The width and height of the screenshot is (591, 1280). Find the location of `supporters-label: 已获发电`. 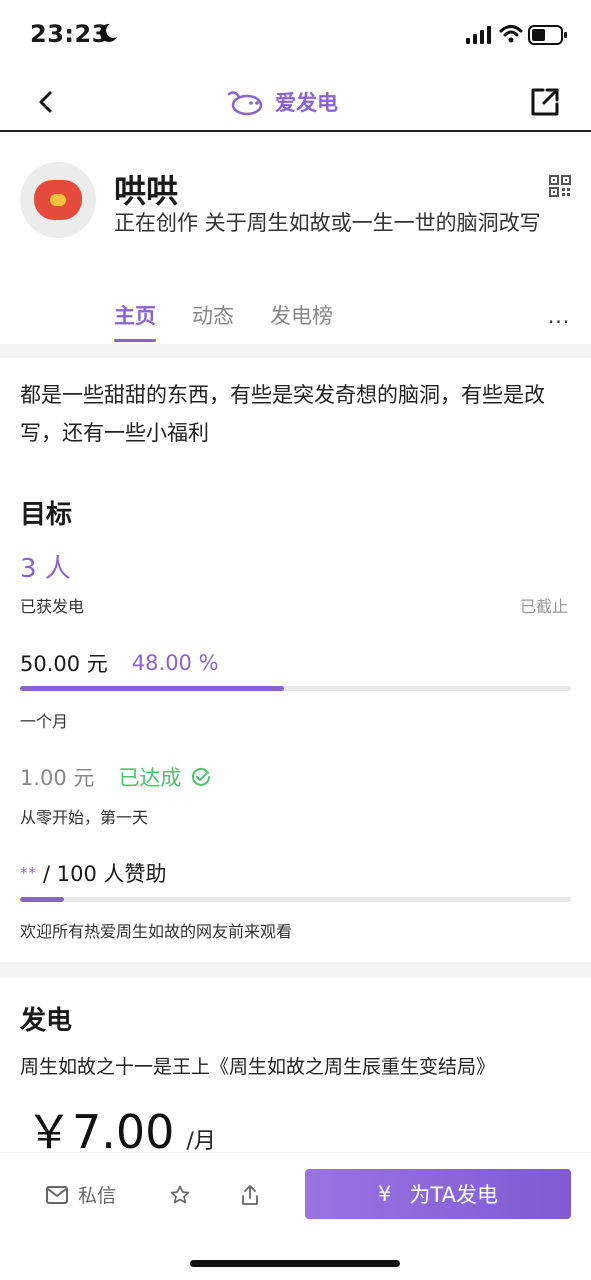

supporters-label: 已获发电 is located at coordinates (52, 606).